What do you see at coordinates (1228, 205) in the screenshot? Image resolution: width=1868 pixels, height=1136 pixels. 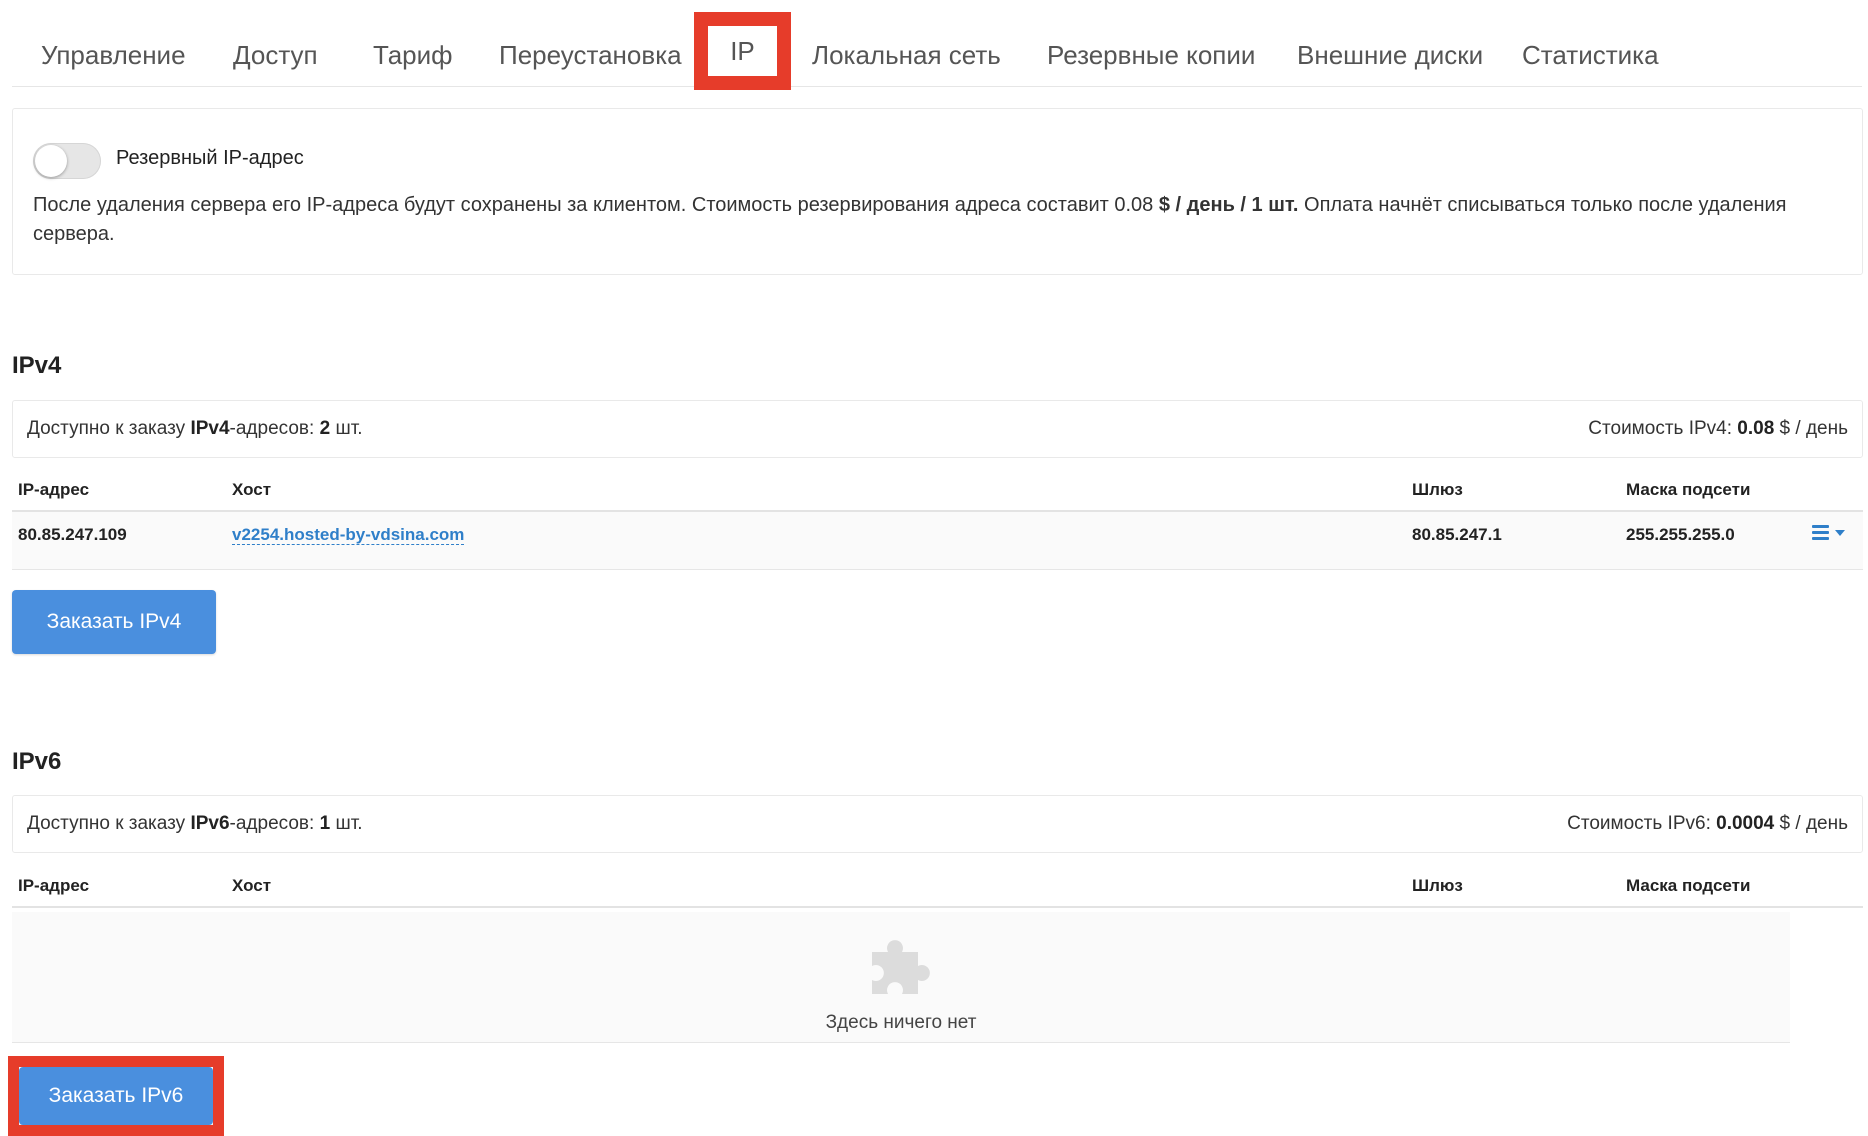 I see `reserve-desc-price: $ / день / 1 шт.` at bounding box center [1228, 205].